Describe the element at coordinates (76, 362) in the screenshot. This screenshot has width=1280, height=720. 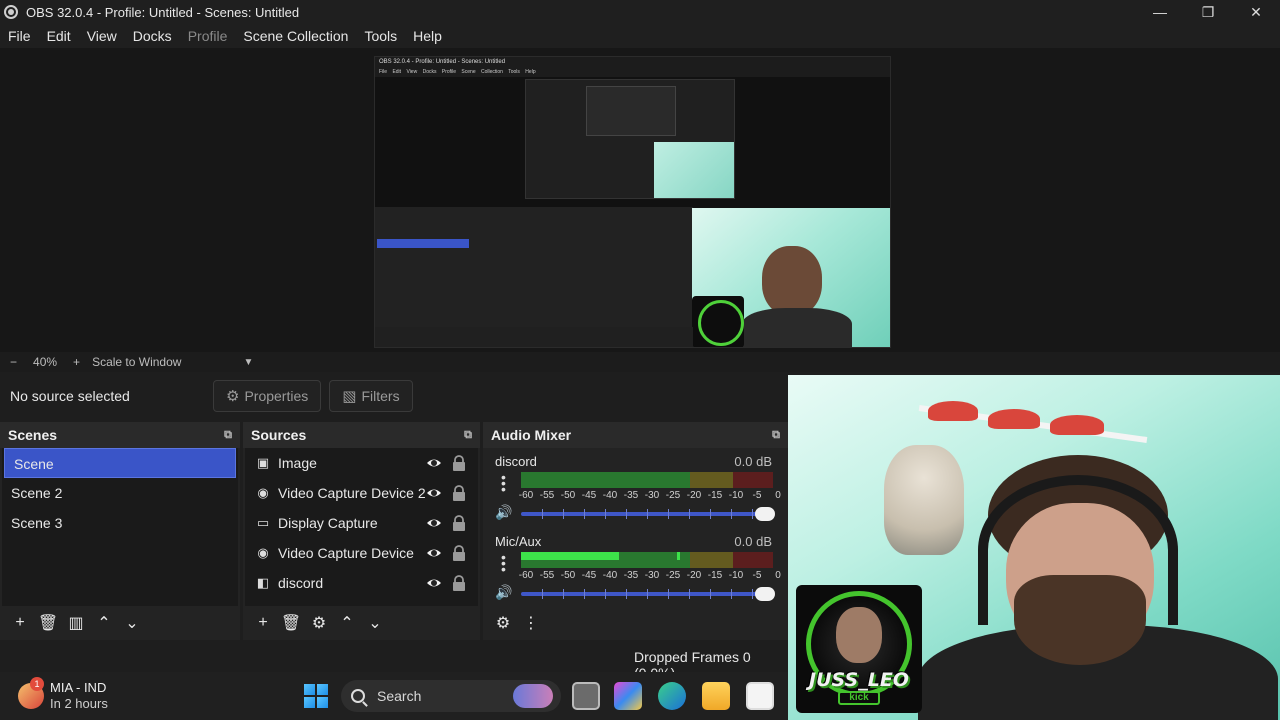
I see `zoom-in-button: +` at that location.